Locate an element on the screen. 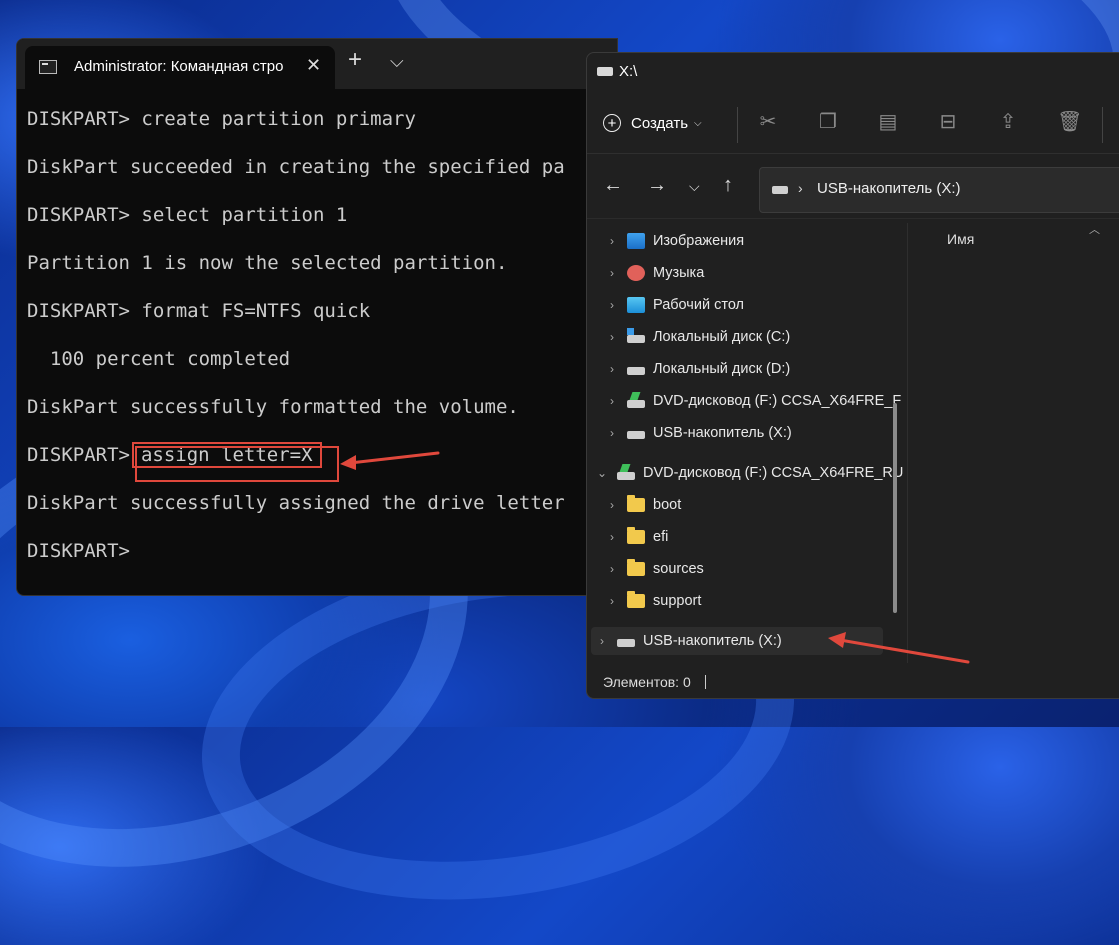 This screenshot has height=945, width=1119. arrow-to-command is located at coordinates (390, 460).